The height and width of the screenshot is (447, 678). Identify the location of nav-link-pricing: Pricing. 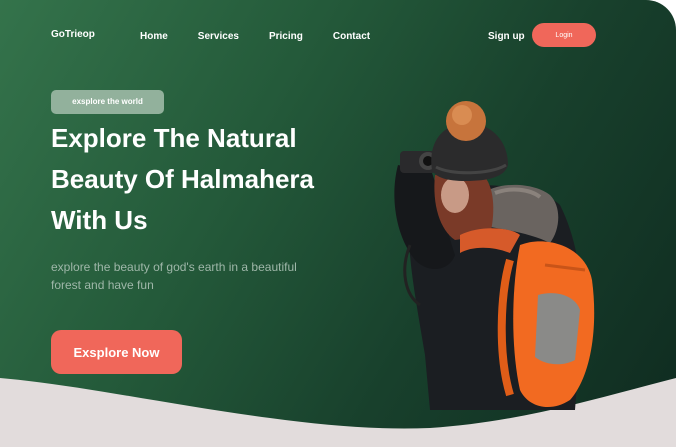
(286, 36).